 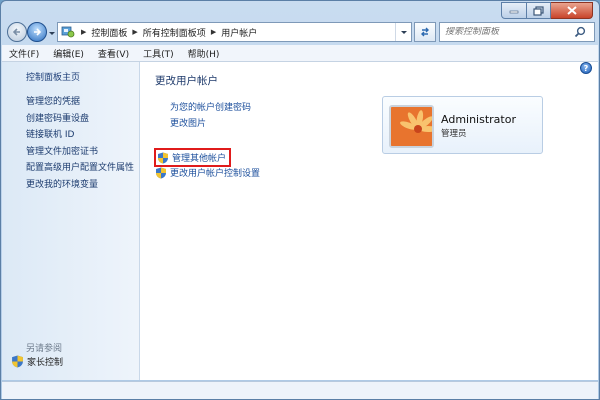 What do you see at coordinates (215, 174) in the screenshot?
I see `uac-settings-label: 更改用户帐户控制设置` at bounding box center [215, 174].